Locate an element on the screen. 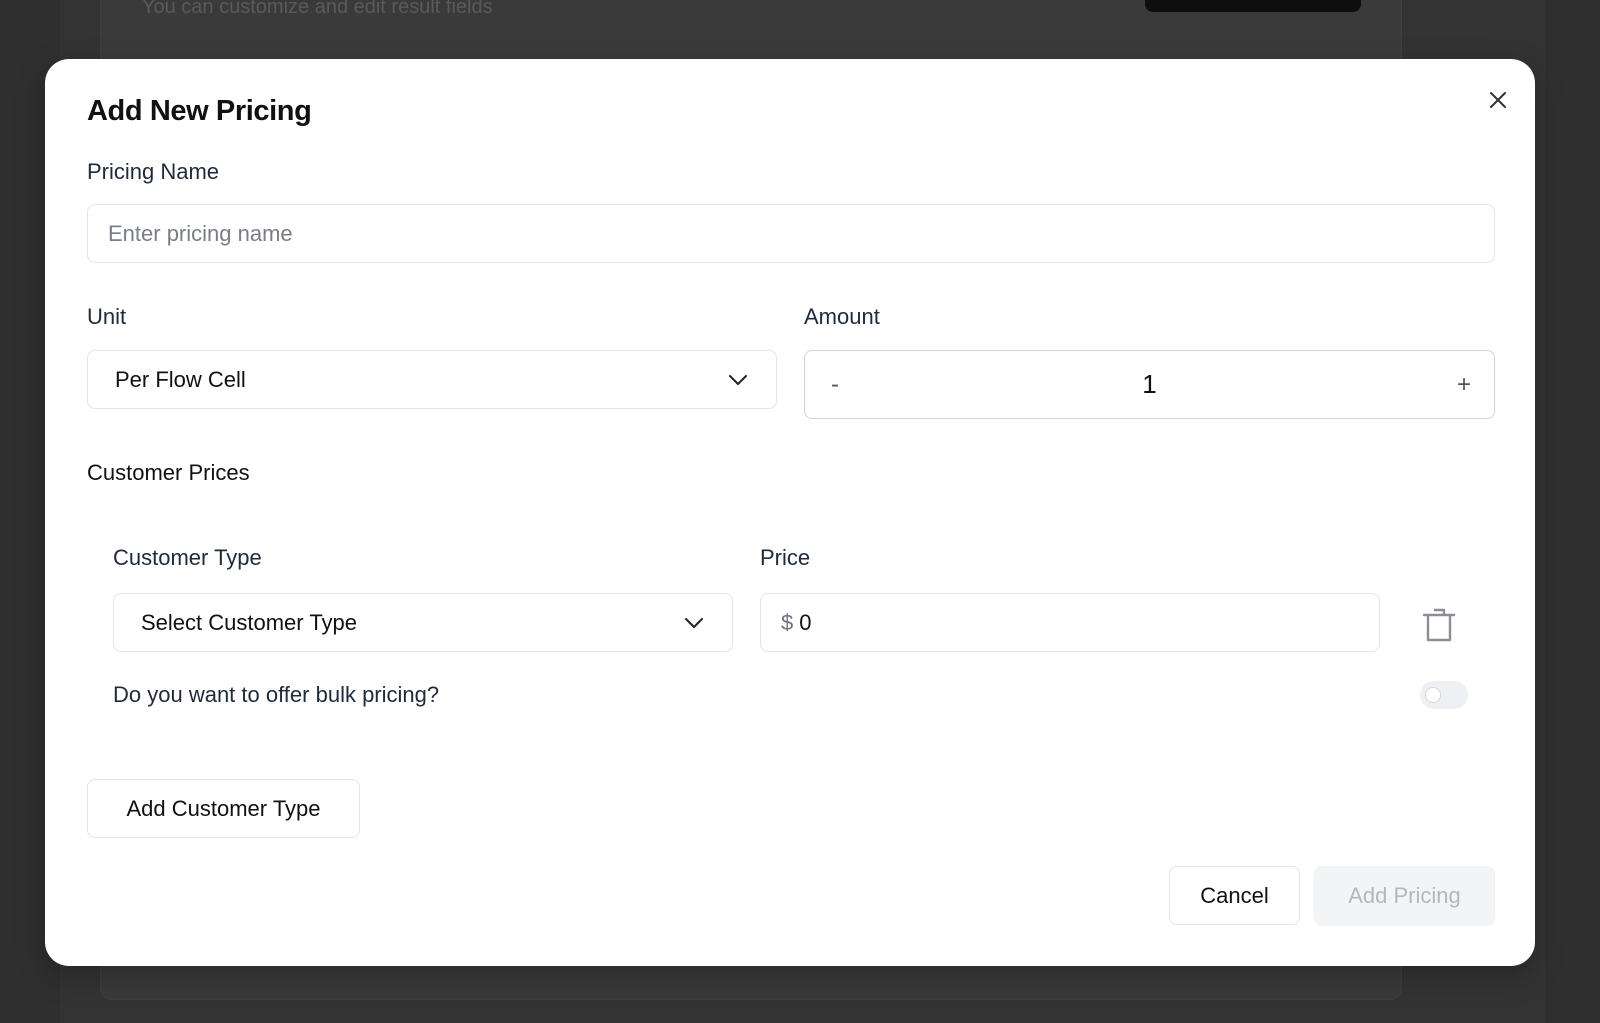 This screenshot has height=1023, width=1600. bulk-pricing-question: Do you want to offer bulk pricing? is located at coordinates (276, 694).